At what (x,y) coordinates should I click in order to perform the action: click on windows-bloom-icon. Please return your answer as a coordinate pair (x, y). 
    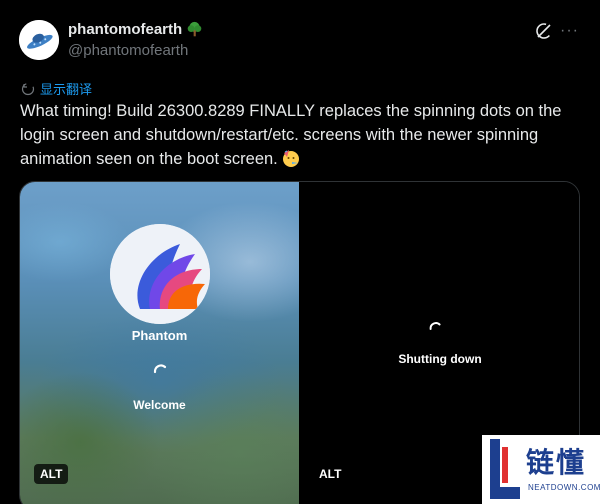
    Looking at the image, I should click on (160, 274).